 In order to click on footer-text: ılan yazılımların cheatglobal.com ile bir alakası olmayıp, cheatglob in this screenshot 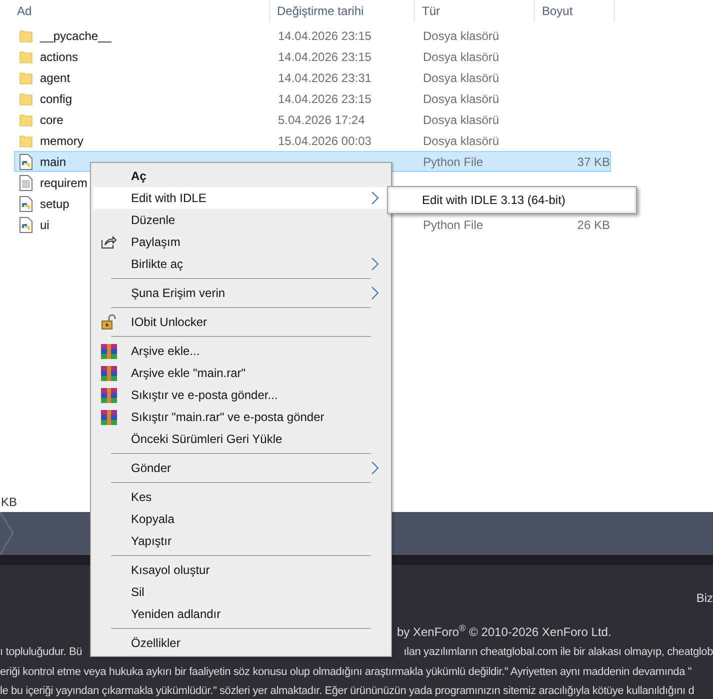, I will do `click(558, 652)`.